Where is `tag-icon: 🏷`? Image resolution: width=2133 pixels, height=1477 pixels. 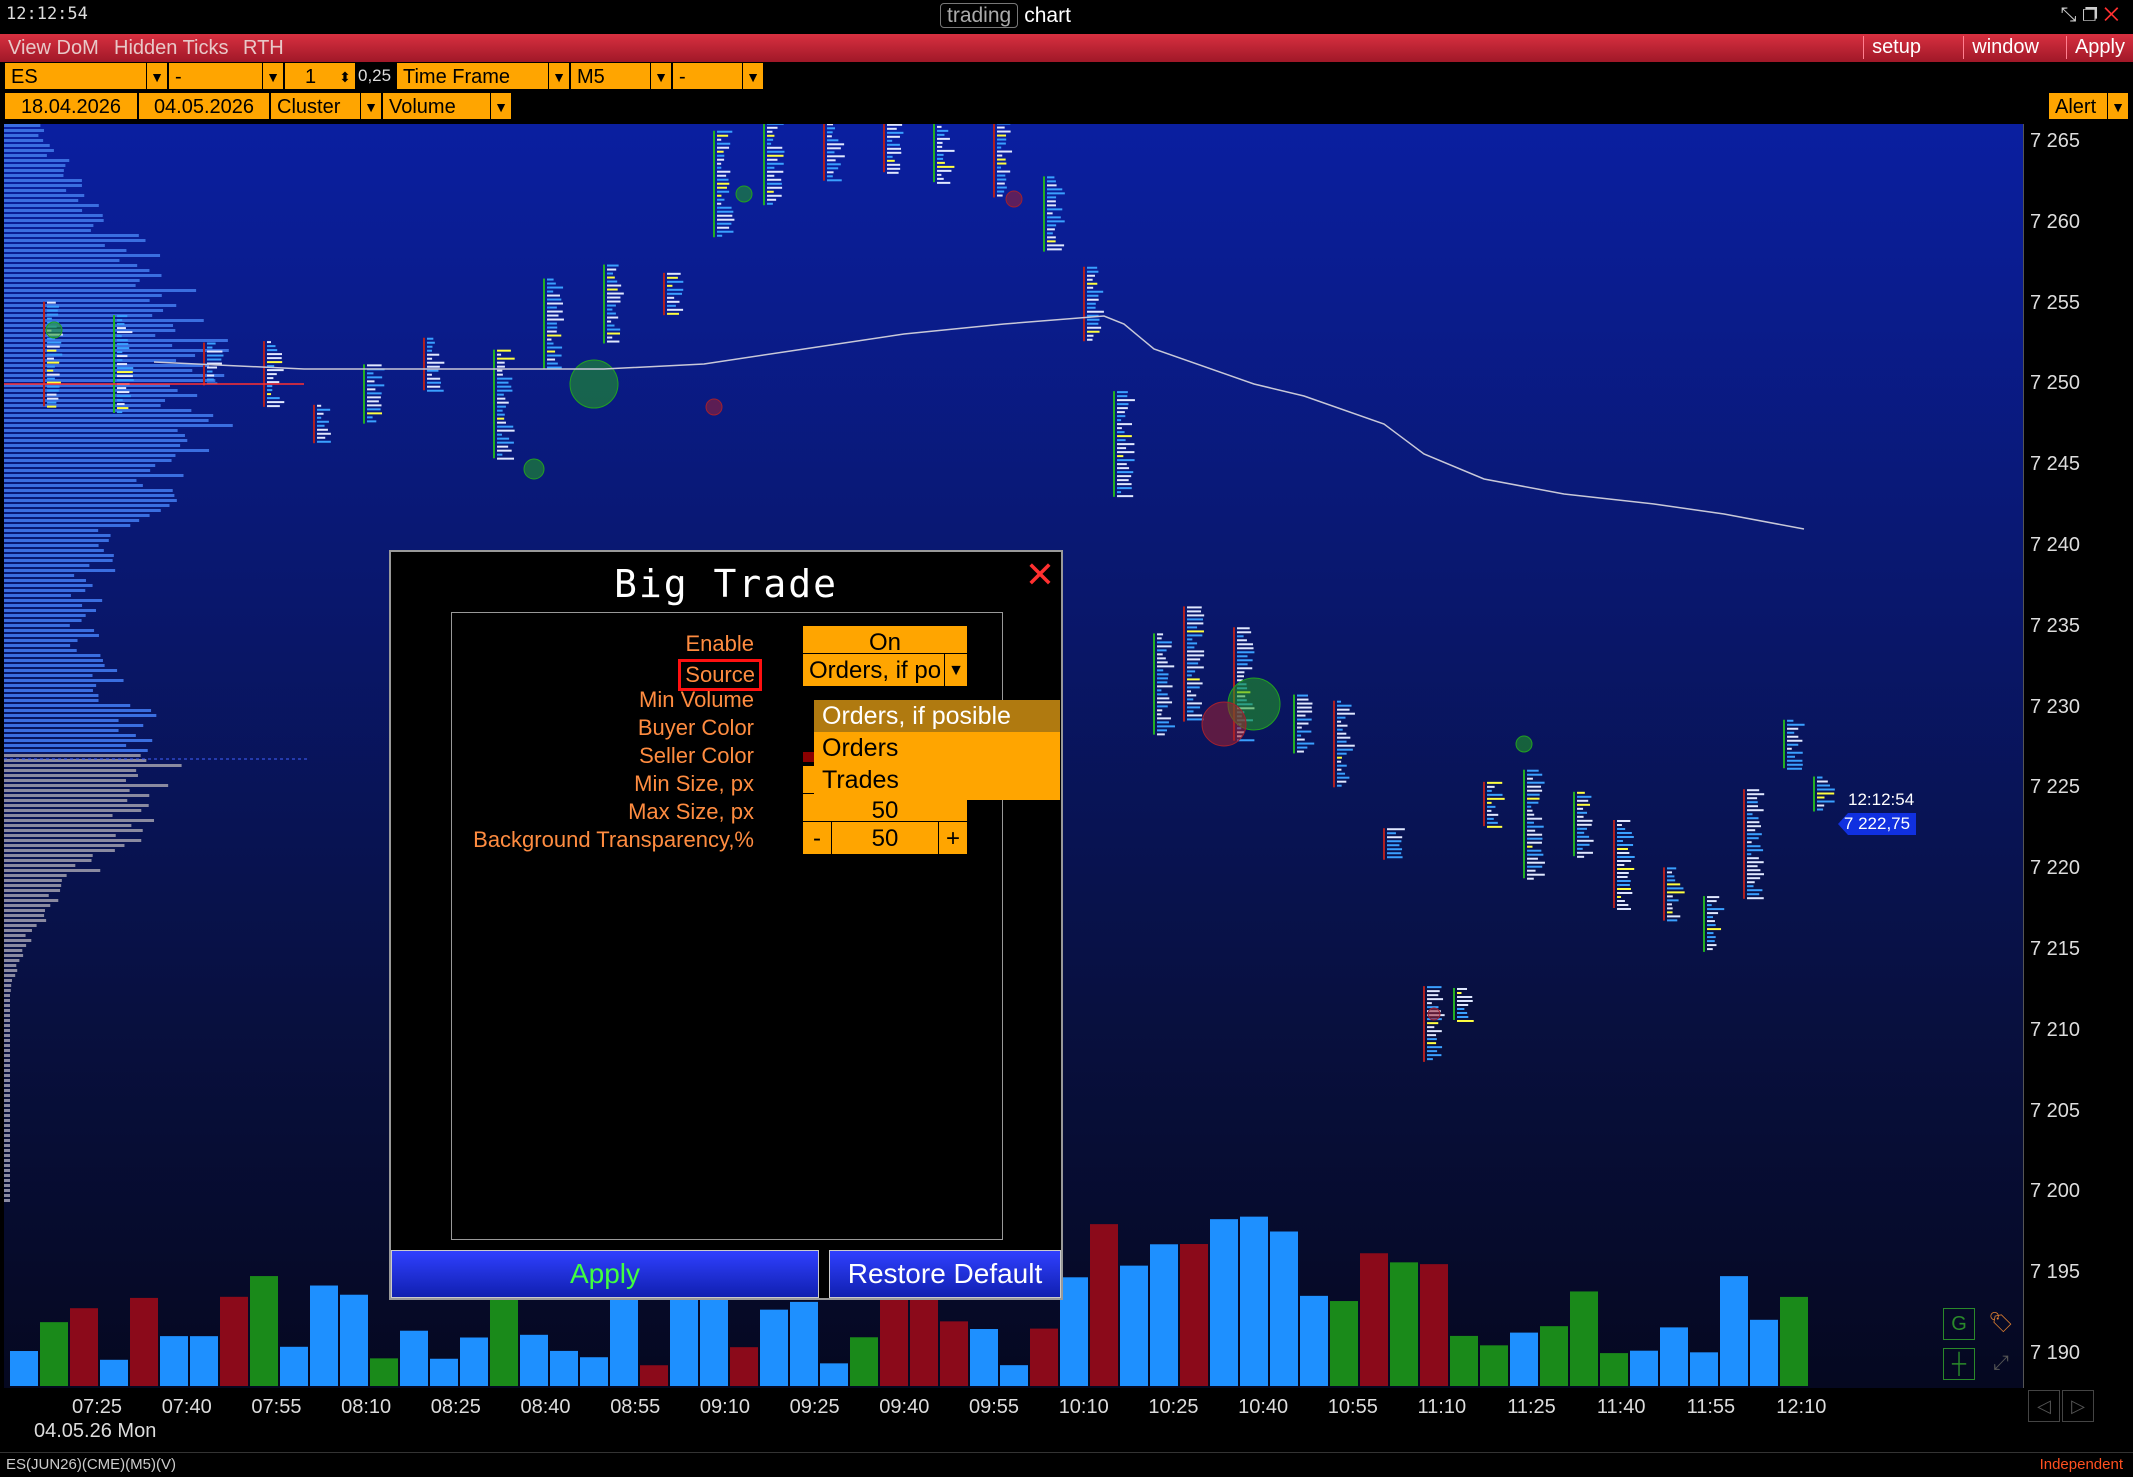 tag-icon: 🏷 is located at coordinates (2001, 1323).